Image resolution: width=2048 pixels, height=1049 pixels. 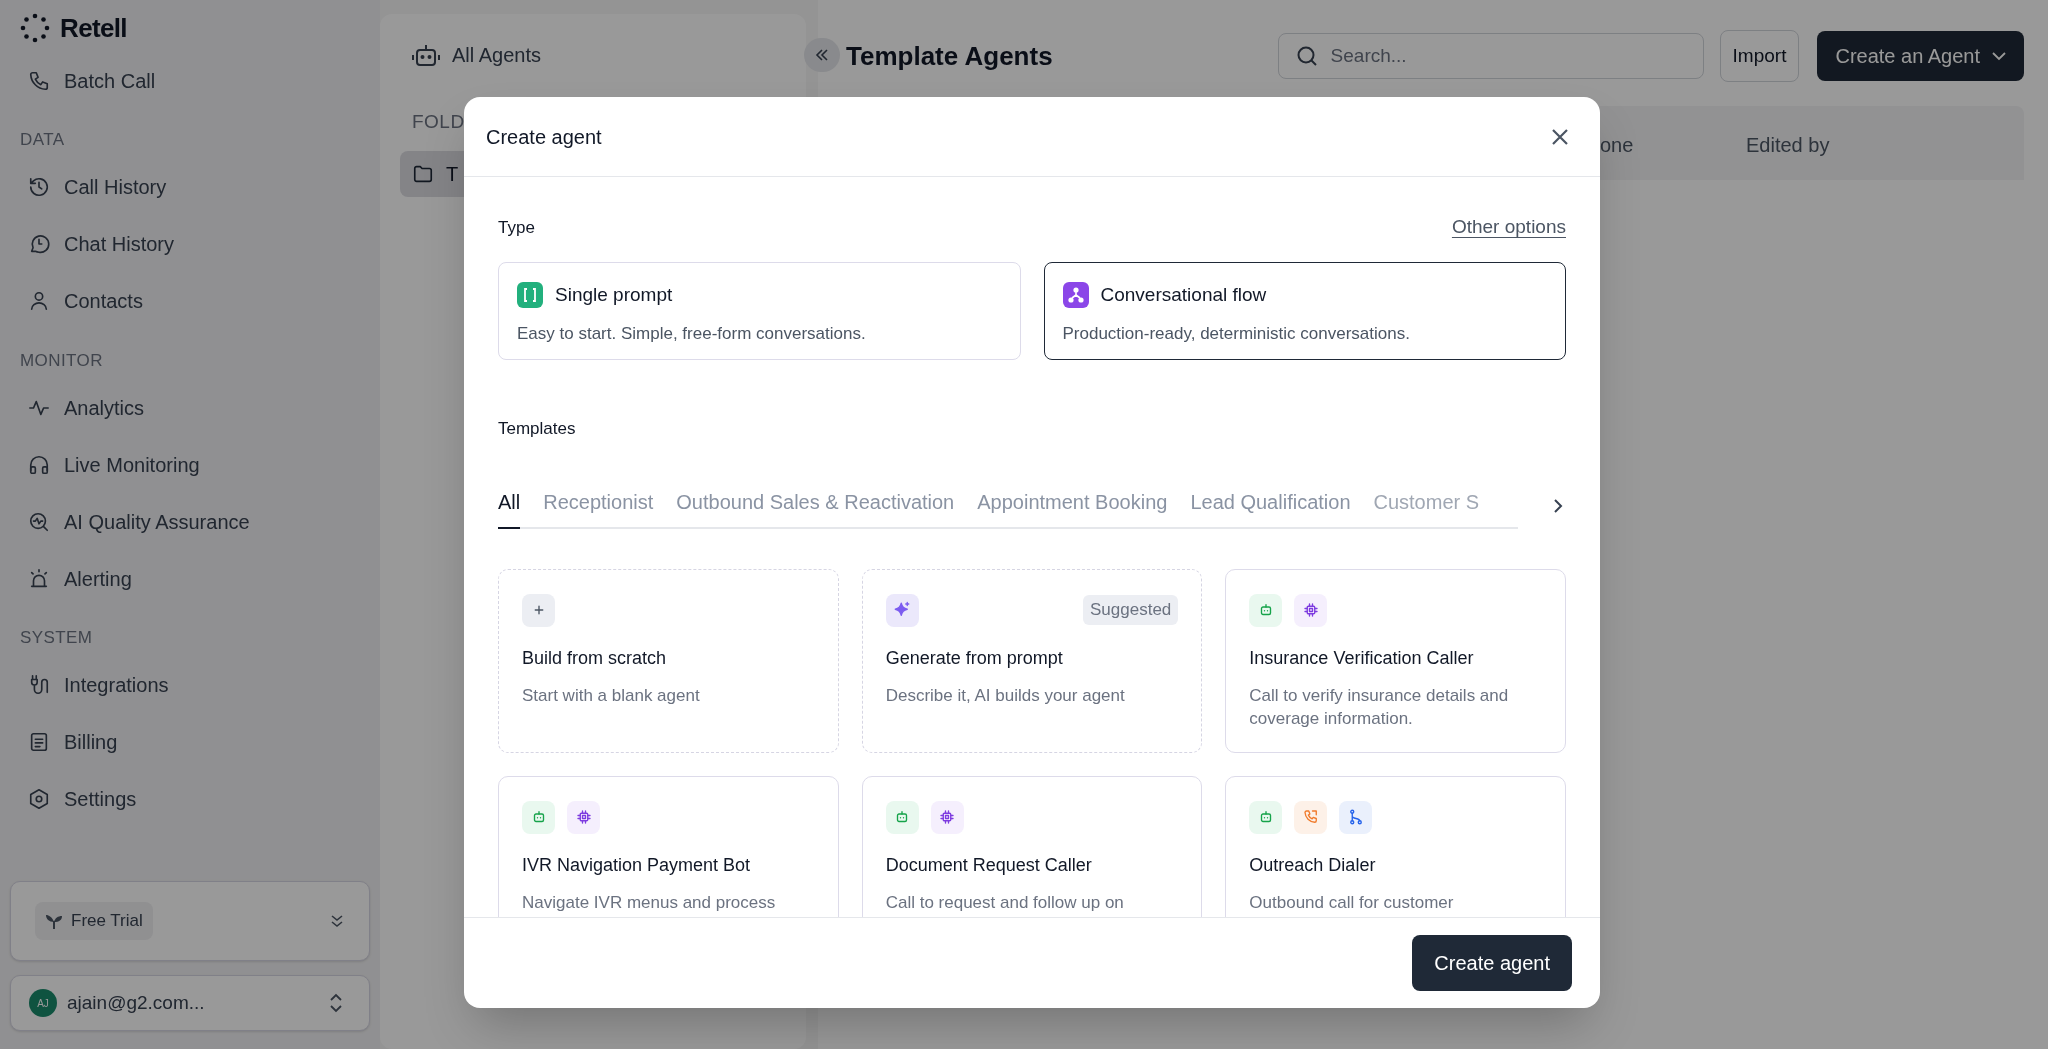 I want to click on nav-section-heading: SYSTEM, so click(x=56, y=638).